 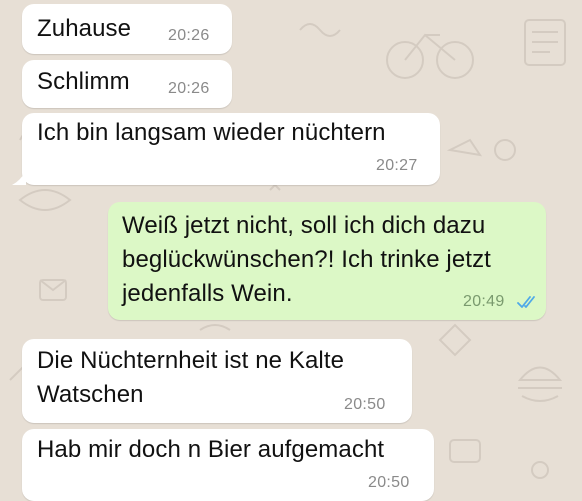 What do you see at coordinates (397, 165) in the screenshot?
I see `message-timestamp: 20:27` at bounding box center [397, 165].